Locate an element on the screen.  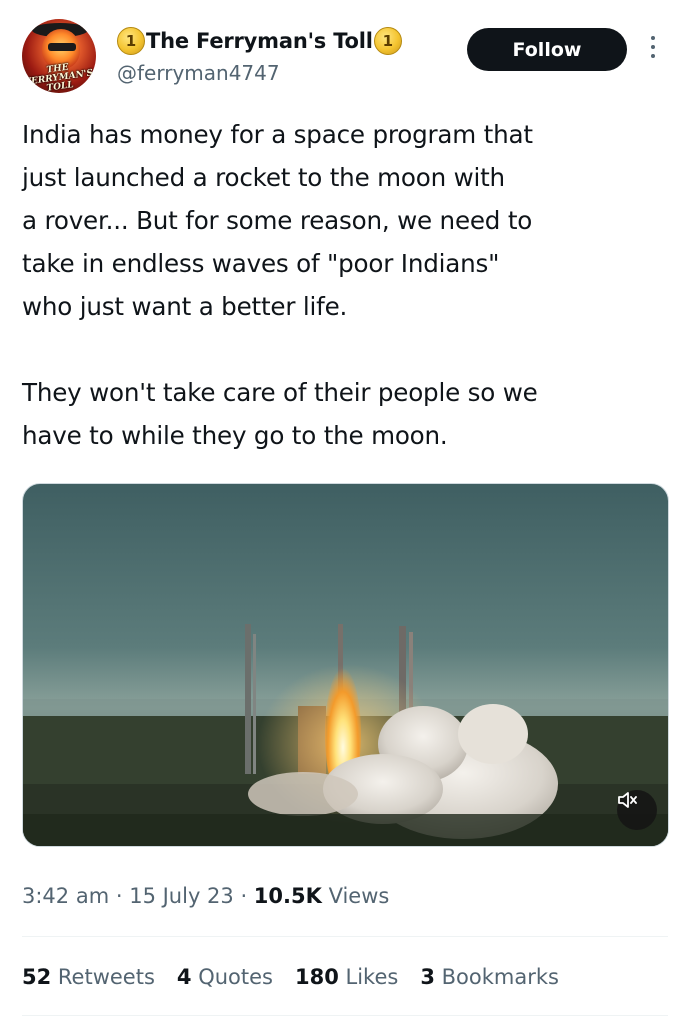
quotes-label: Quotes is located at coordinates (232, 977).